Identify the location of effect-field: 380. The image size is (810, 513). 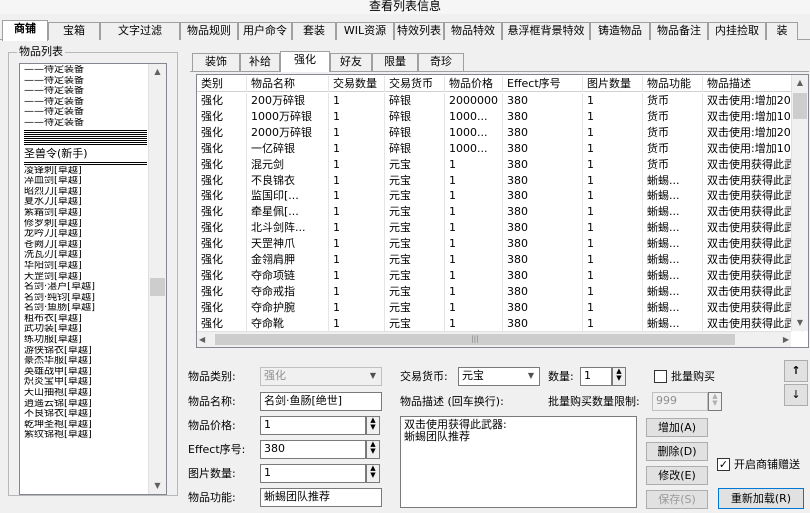
(313, 449).